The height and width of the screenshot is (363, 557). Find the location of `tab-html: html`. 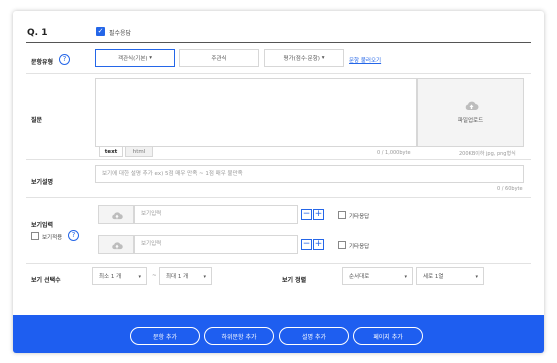

tab-html: html is located at coordinates (139, 152).